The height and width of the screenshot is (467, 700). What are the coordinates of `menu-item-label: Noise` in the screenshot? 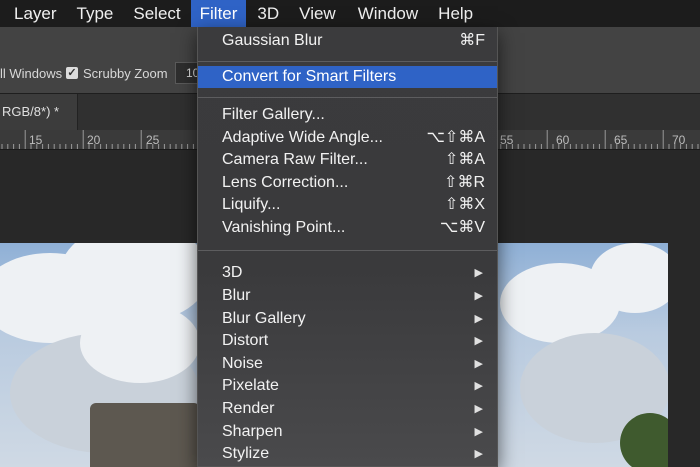 It's located at (242, 363).